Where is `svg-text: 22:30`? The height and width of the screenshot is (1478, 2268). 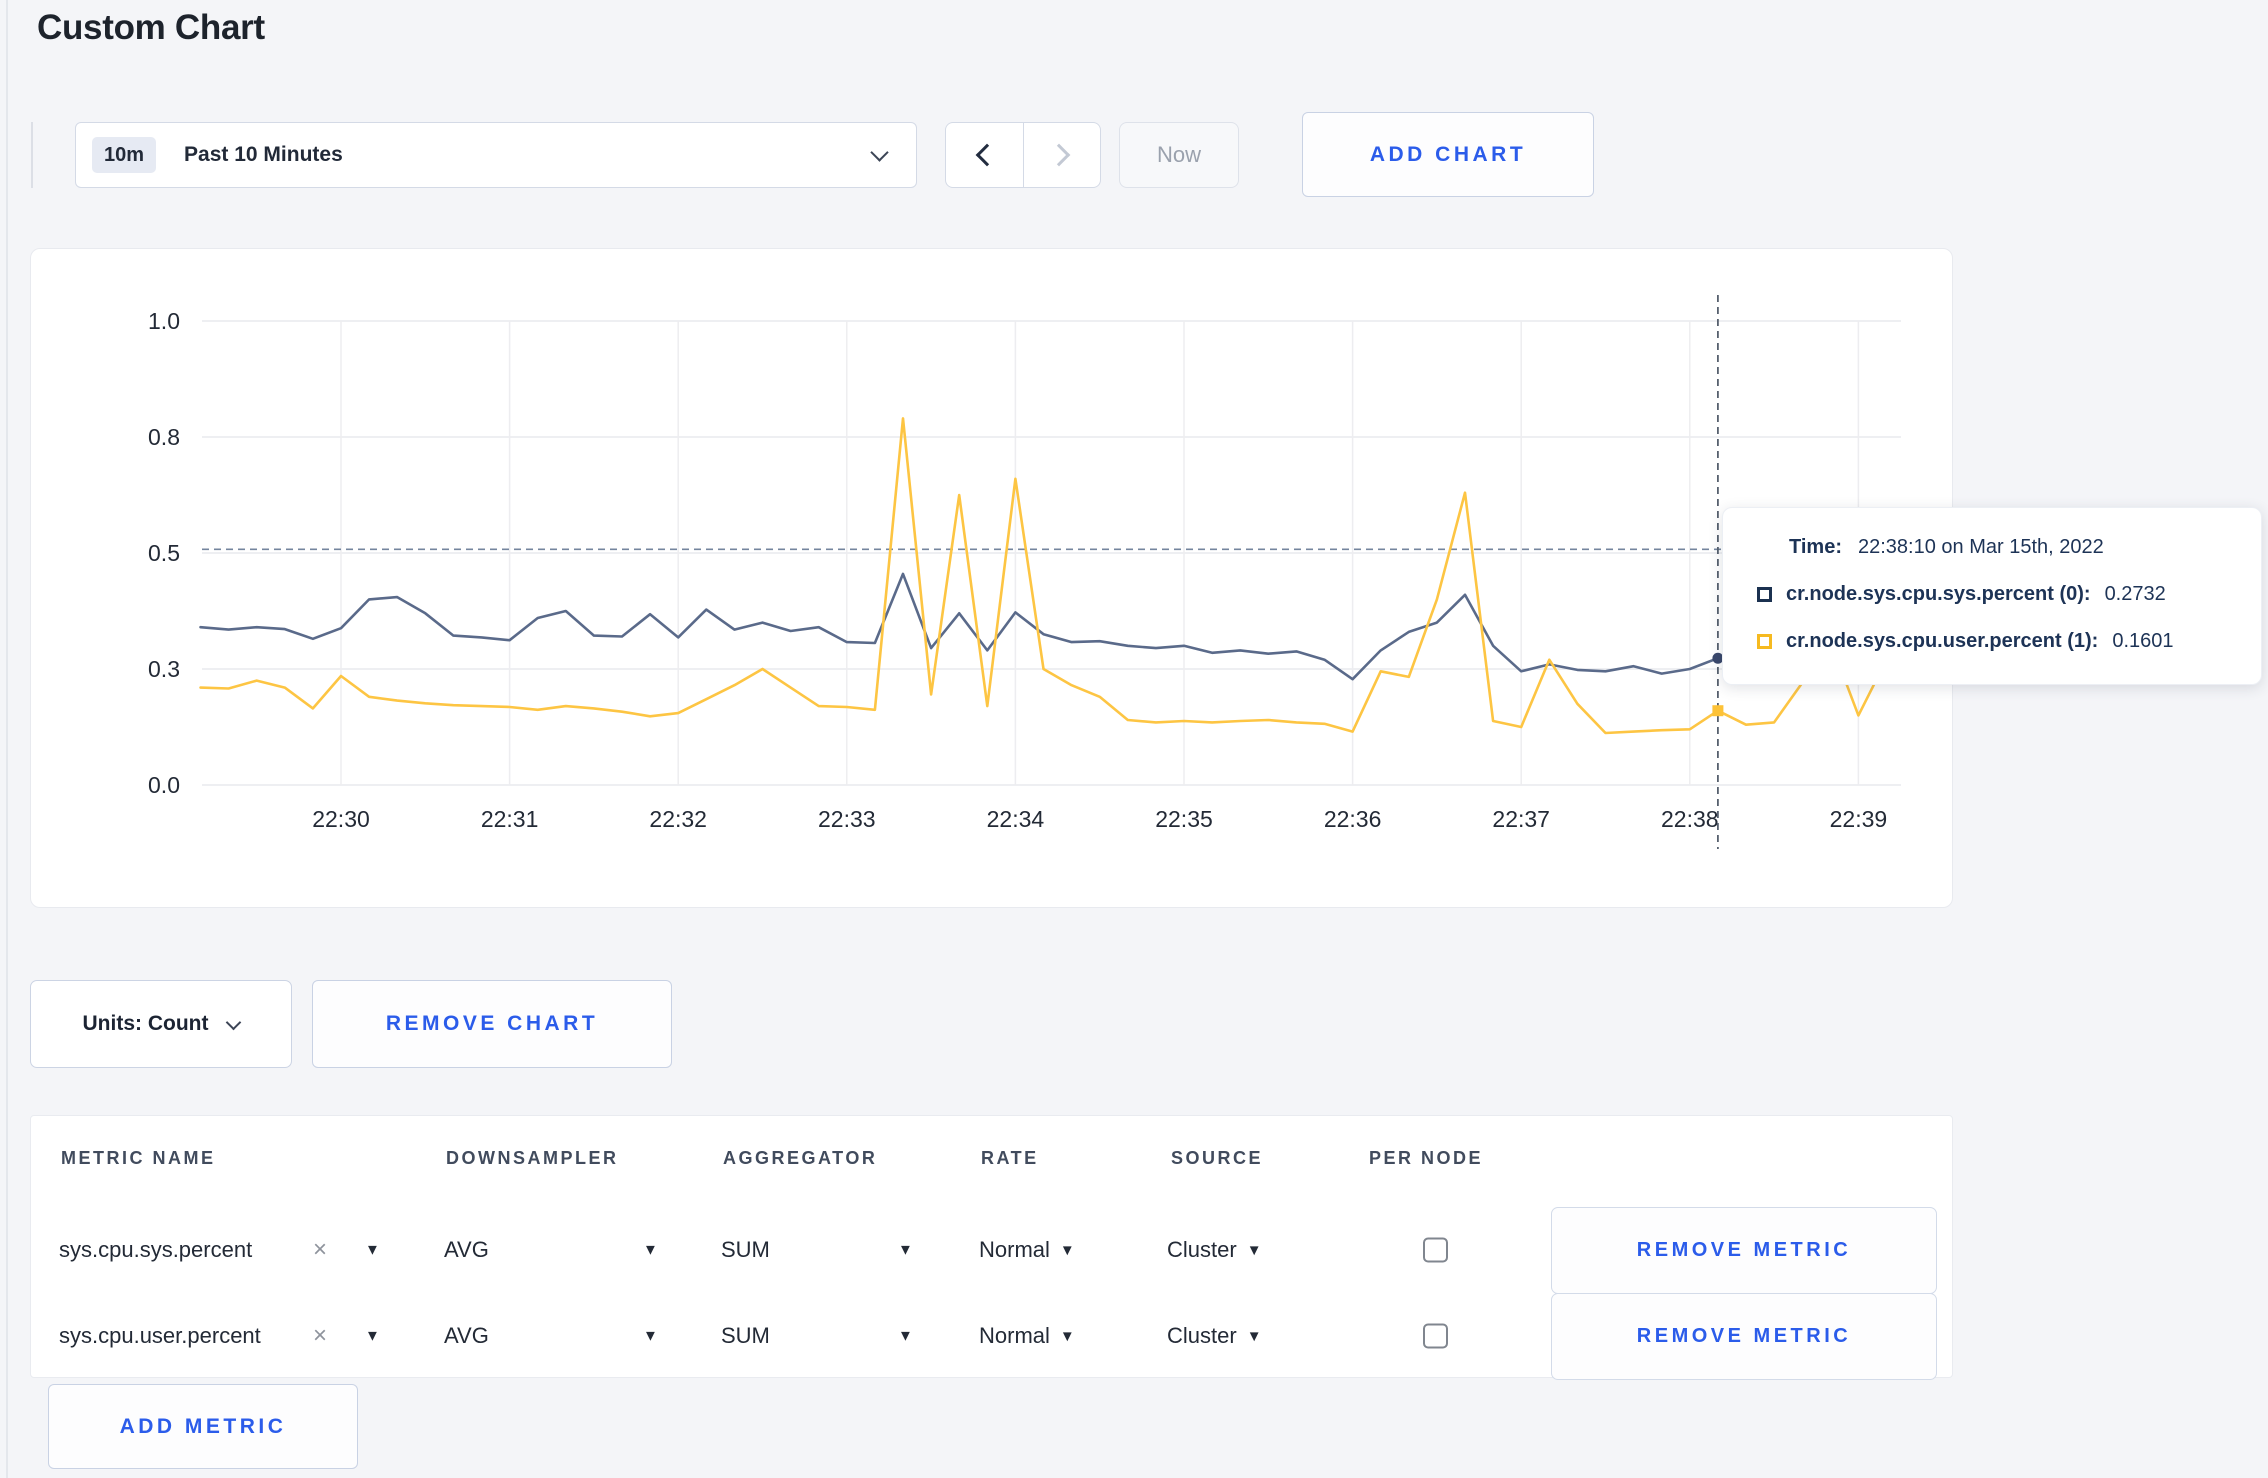
svg-text: 22:30 is located at coordinates (341, 819).